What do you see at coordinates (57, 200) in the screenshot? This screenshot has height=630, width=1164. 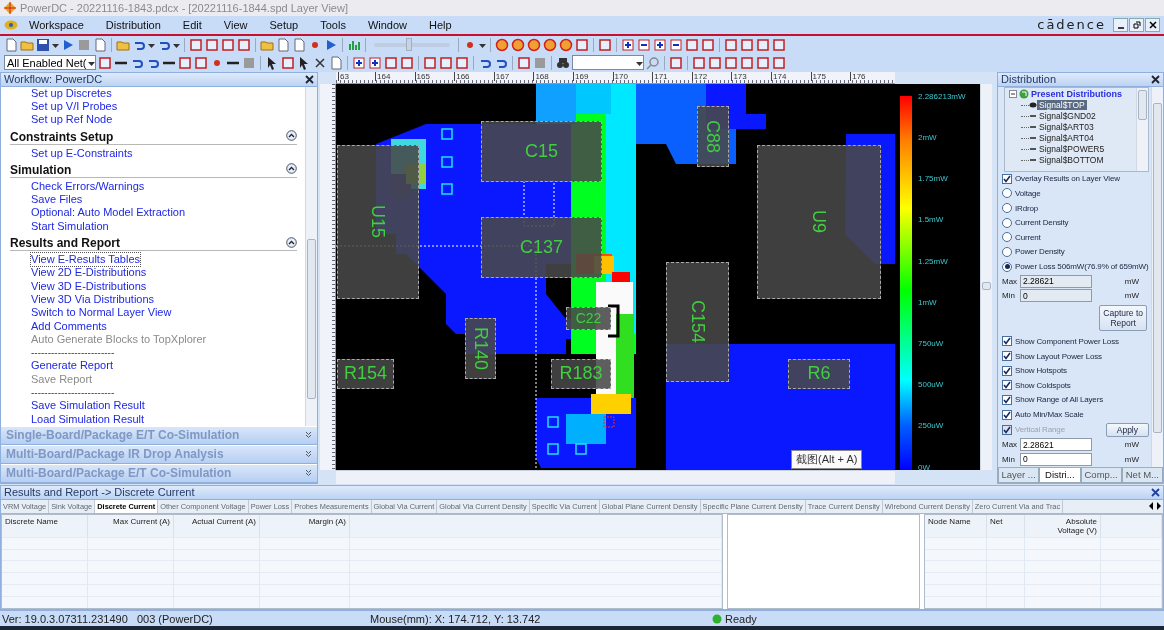 I see `workflow-link: Save Files` at bounding box center [57, 200].